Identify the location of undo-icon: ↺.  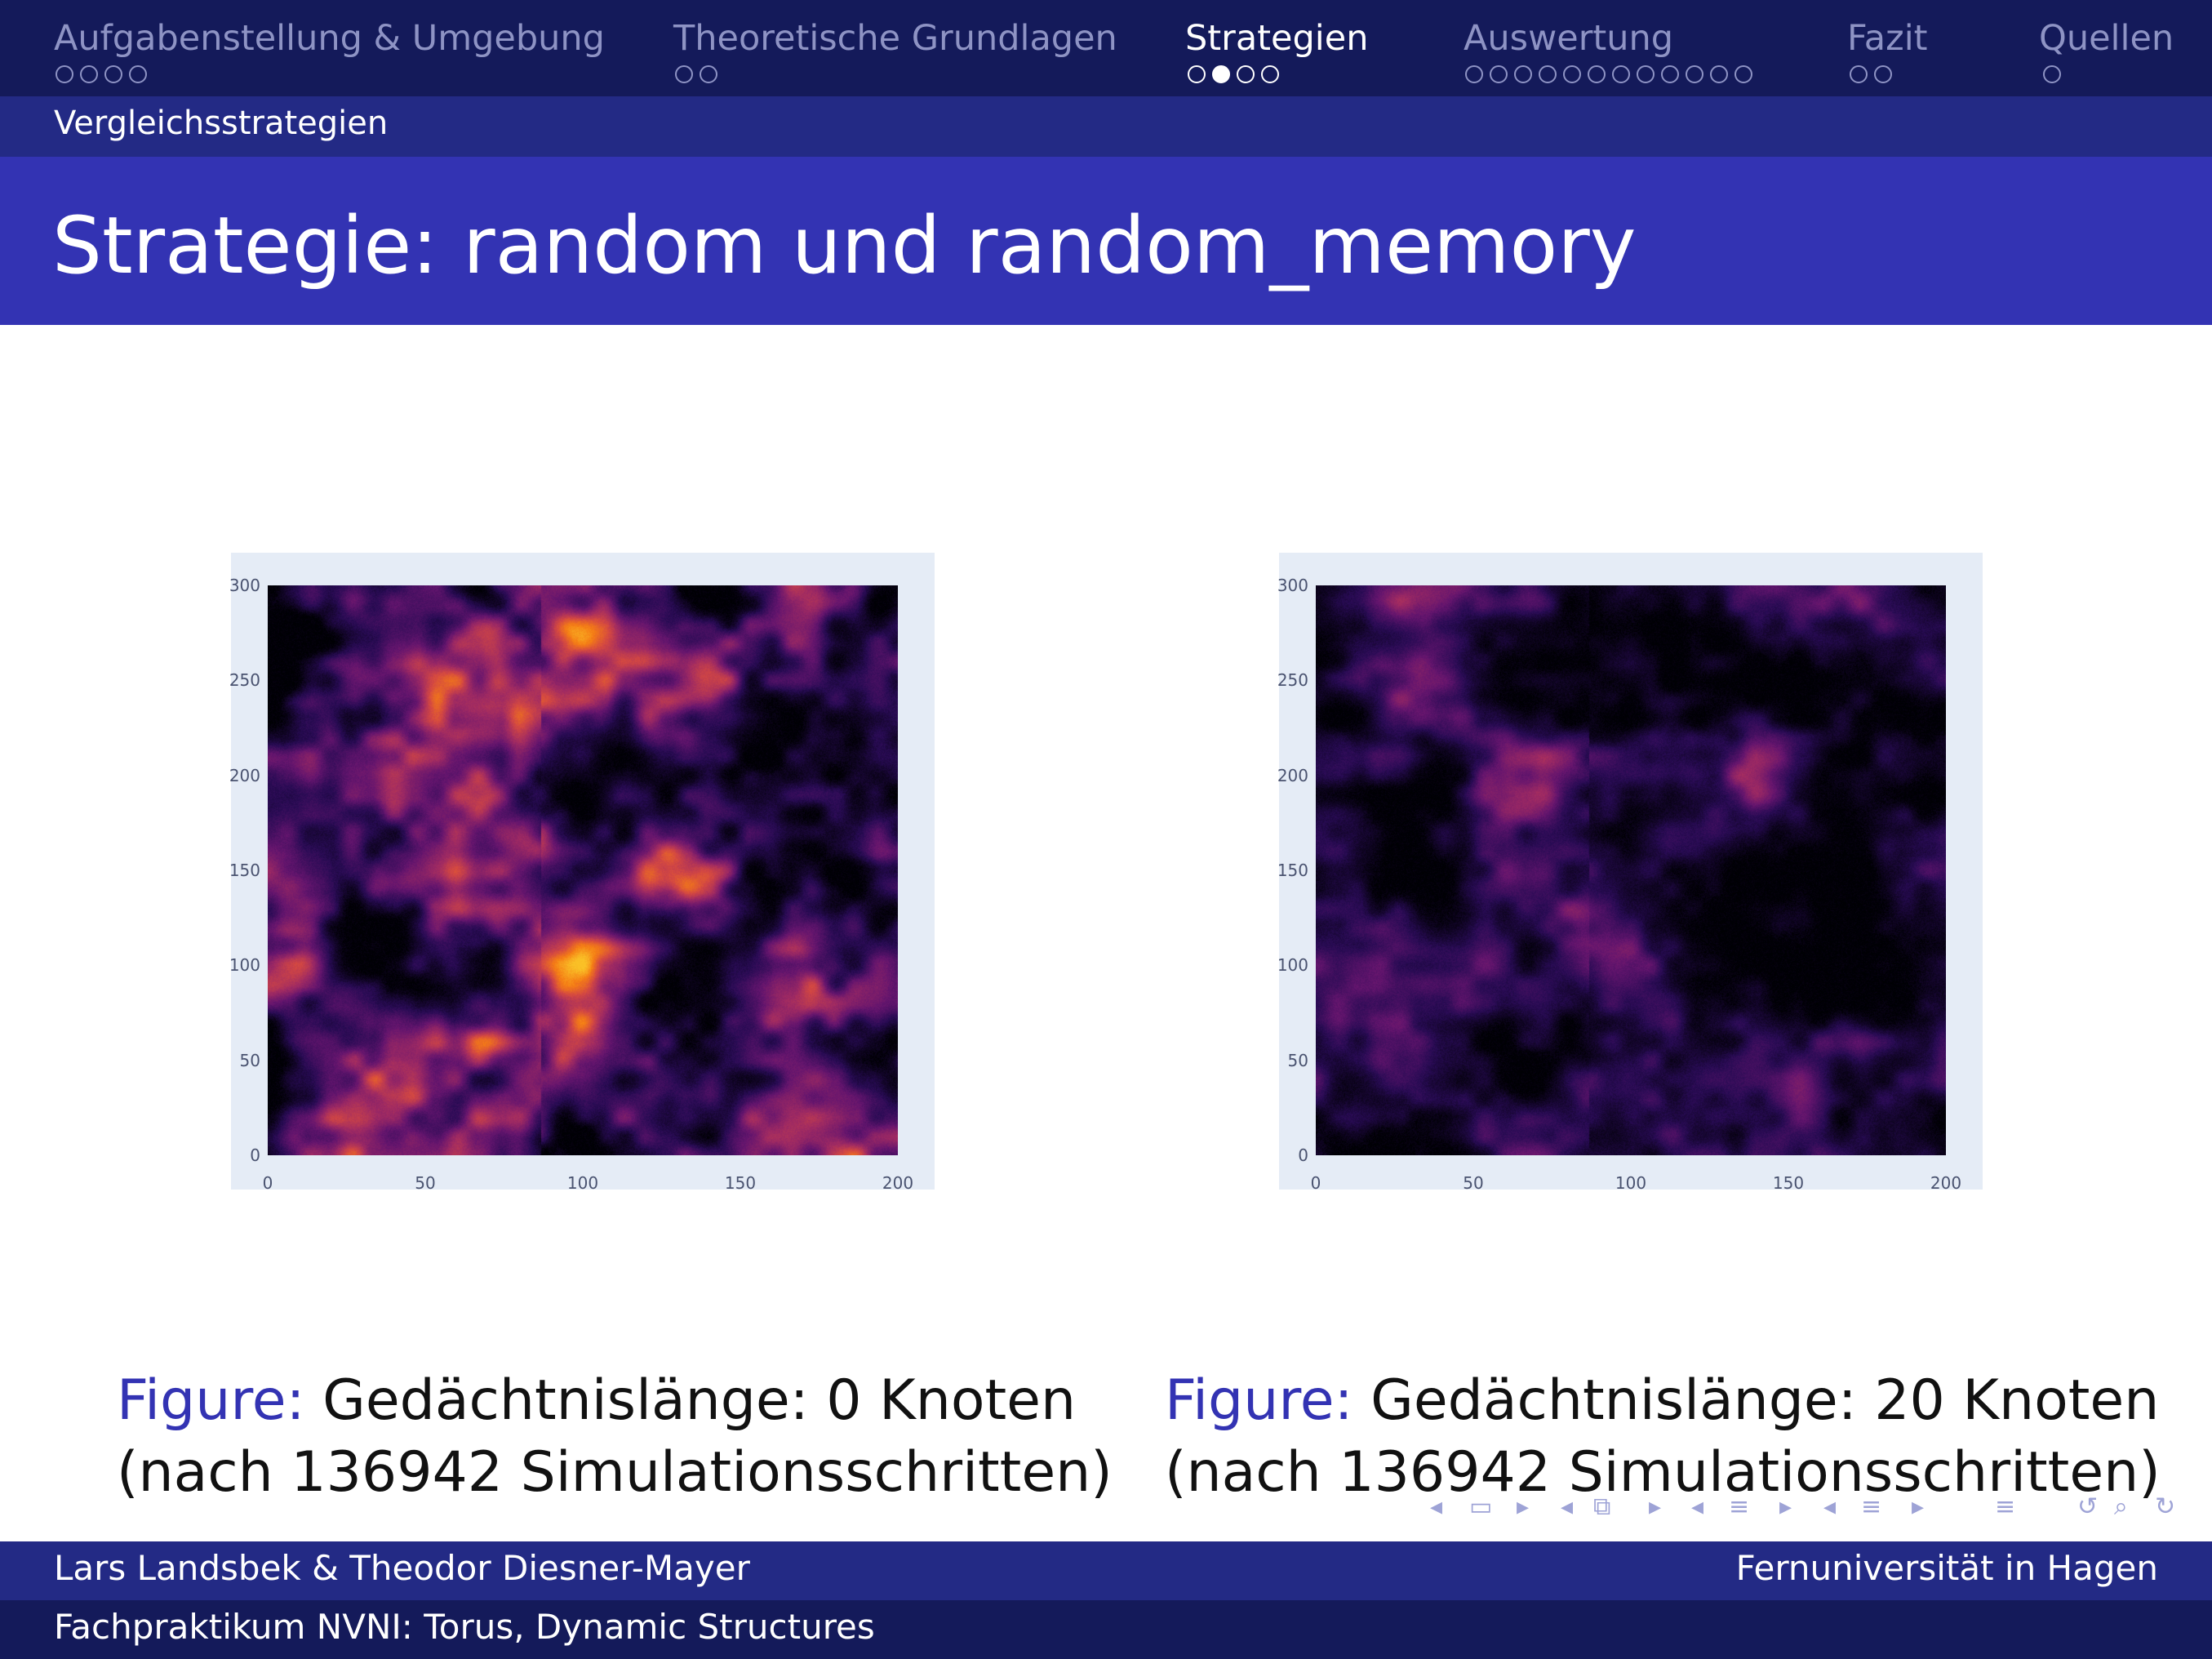
(2087, 1507).